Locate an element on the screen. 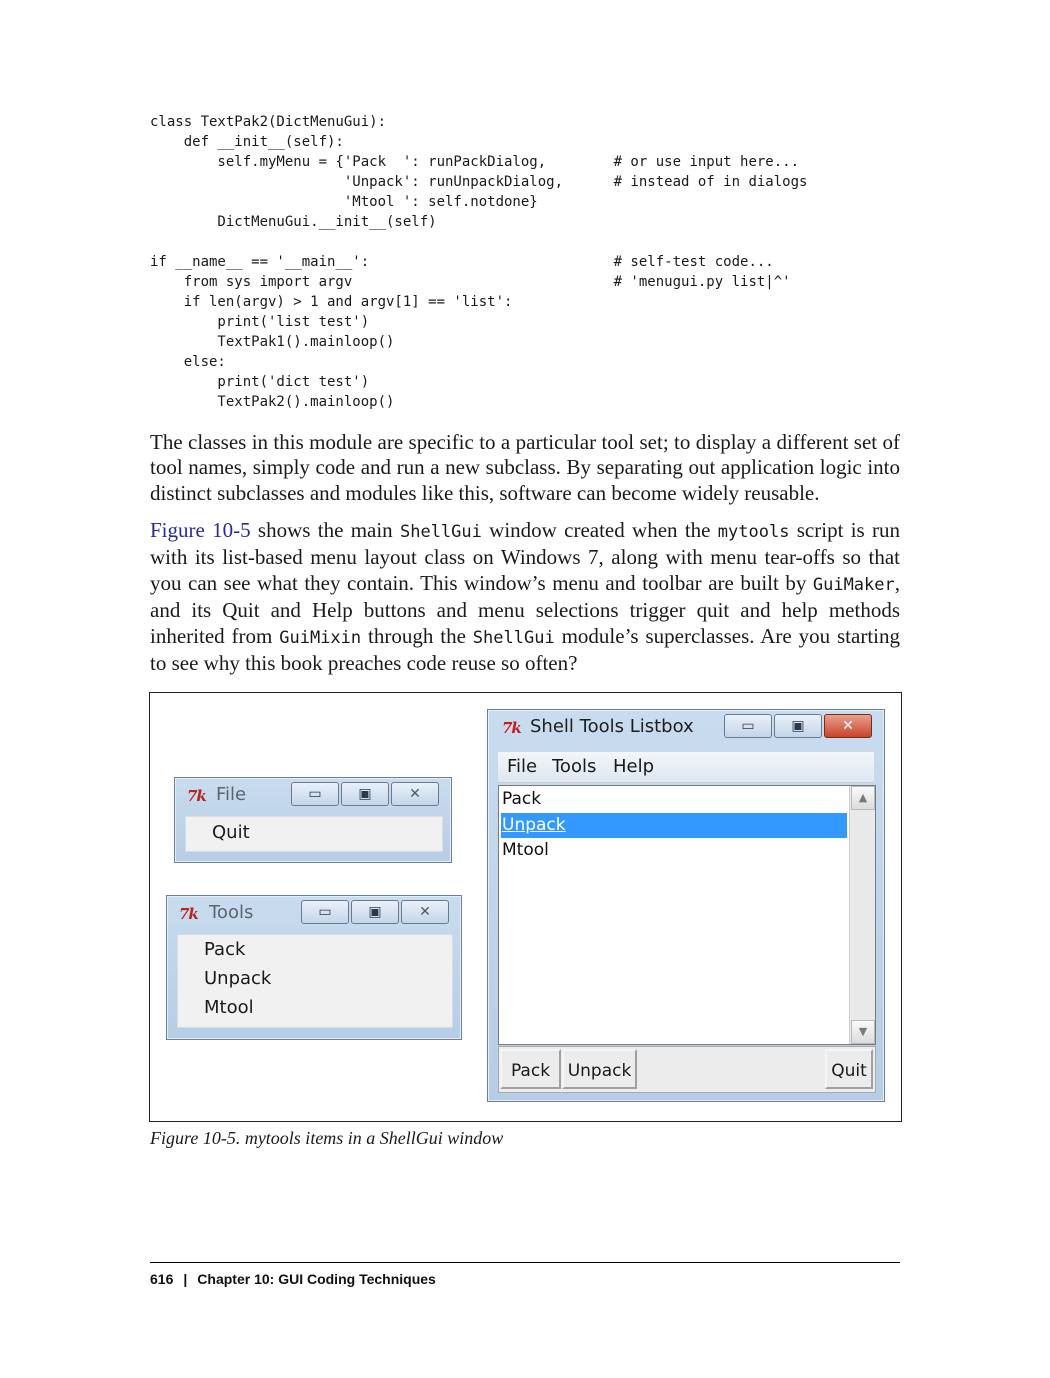 This screenshot has width=1050, height=1378. menu-item-unpack: Unpack is located at coordinates (237, 978).